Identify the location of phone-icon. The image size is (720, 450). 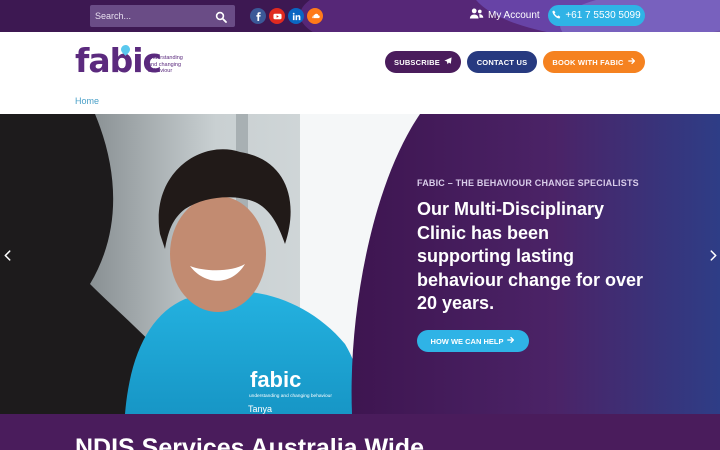
(556, 16).